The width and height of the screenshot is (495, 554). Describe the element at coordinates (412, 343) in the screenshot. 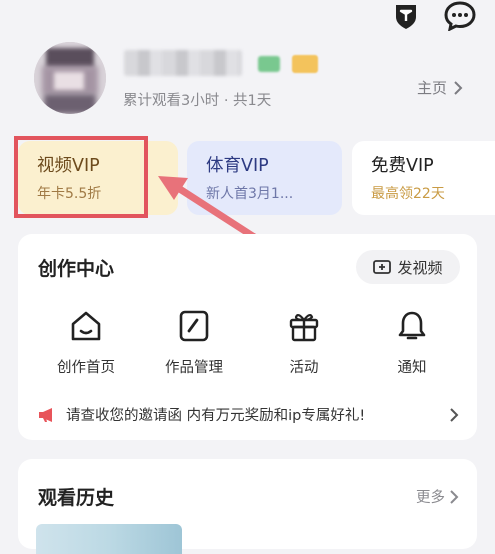

I see `tool-notifications: 通知` at that location.